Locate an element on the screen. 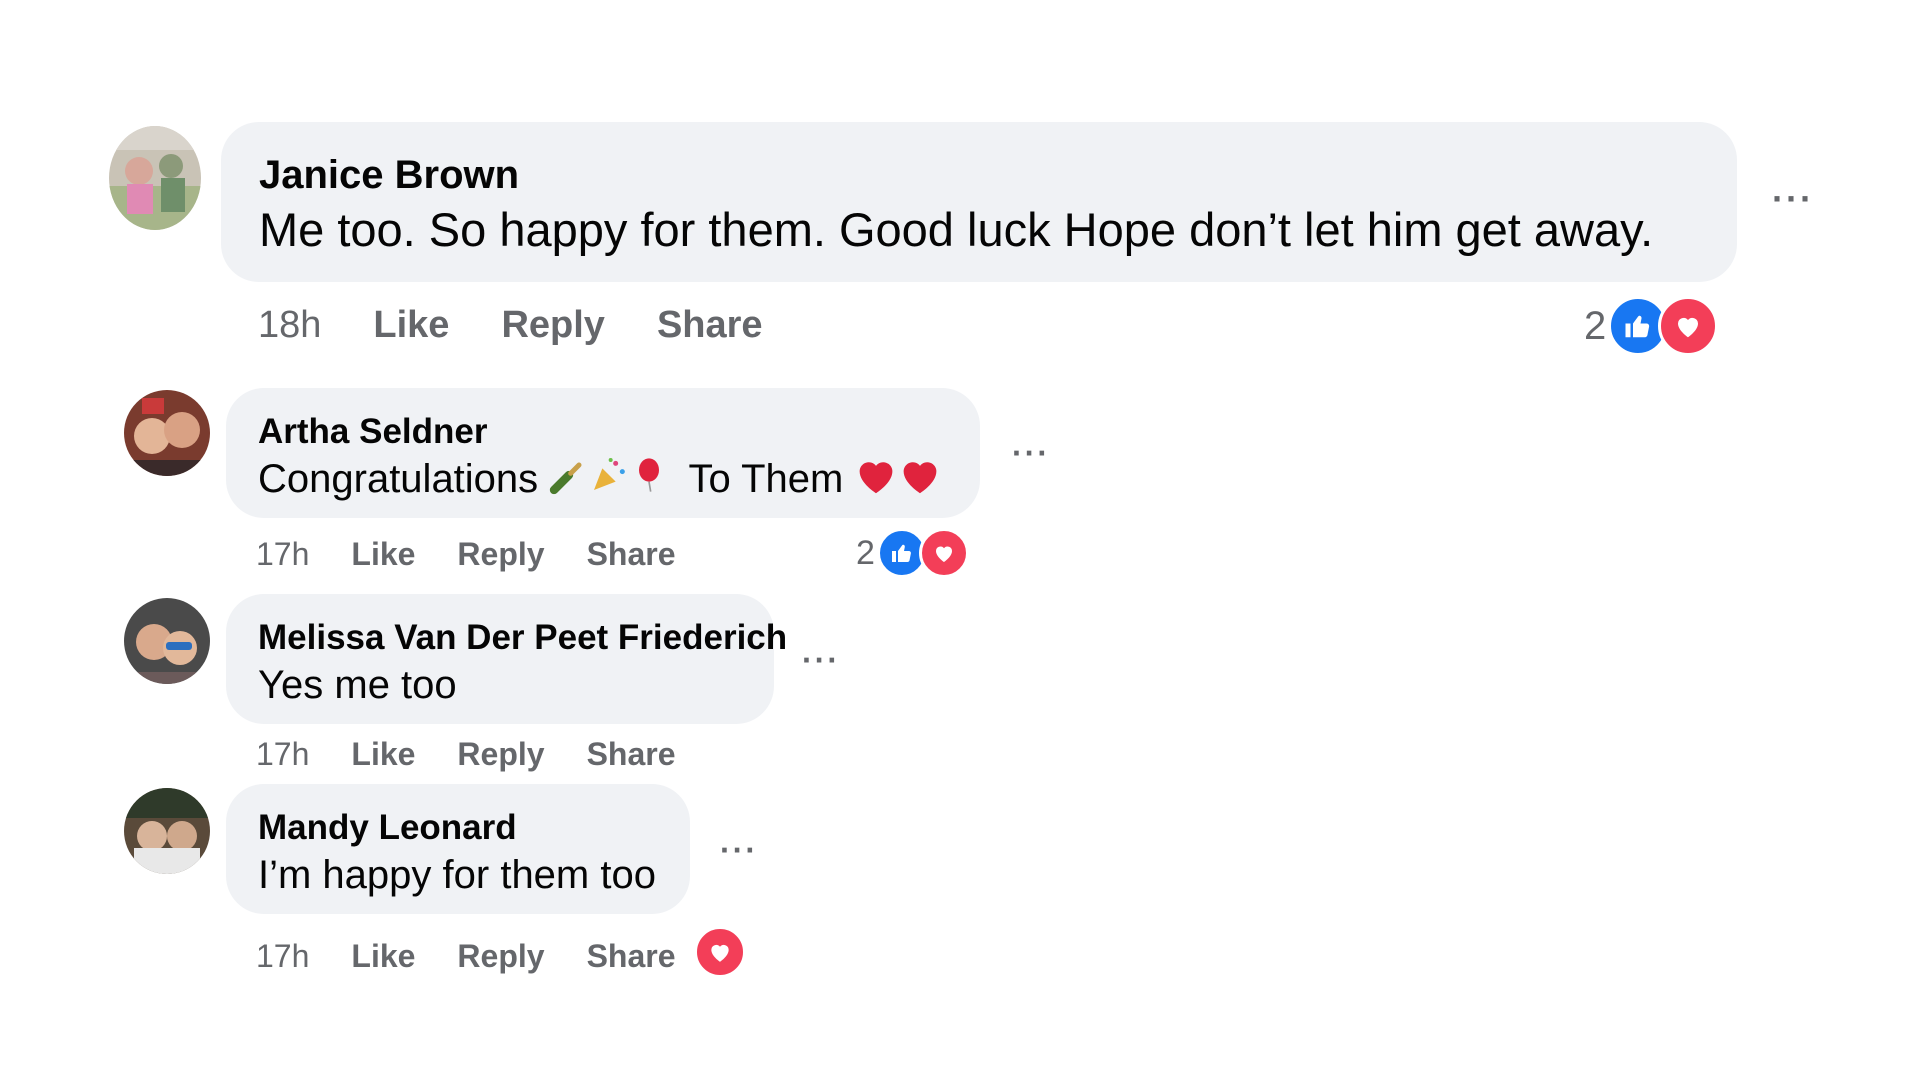 The width and height of the screenshot is (1920, 1080). comment-author: Melissa Van Der Peet Friederich is located at coordinates (522, 638).